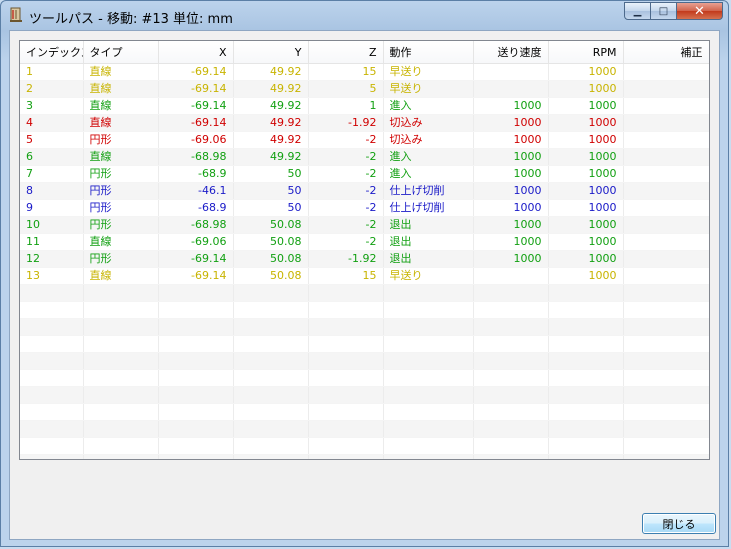 This screenshot has width=731, height=549. What do you see at coordinates (52, 242) in the screenshot?
I see `col-index-cell: 11` at bounding box center [52, 242].